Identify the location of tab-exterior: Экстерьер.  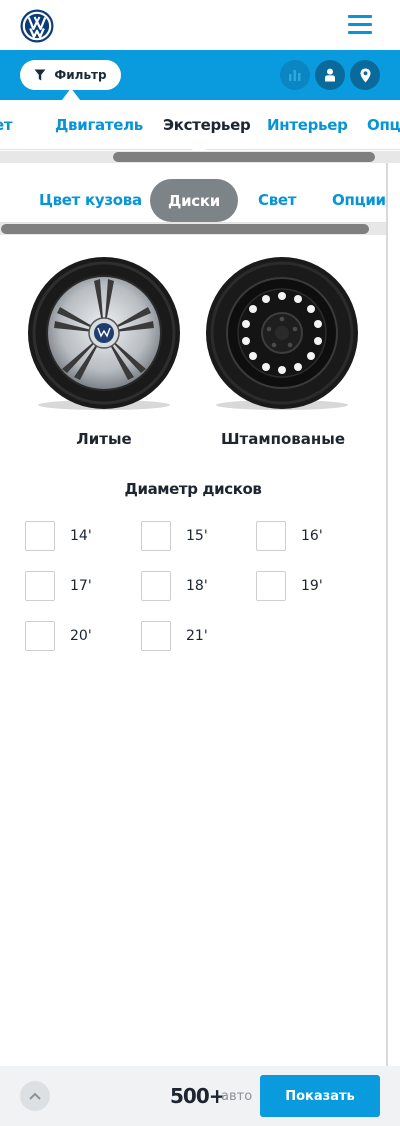
(207, 125).